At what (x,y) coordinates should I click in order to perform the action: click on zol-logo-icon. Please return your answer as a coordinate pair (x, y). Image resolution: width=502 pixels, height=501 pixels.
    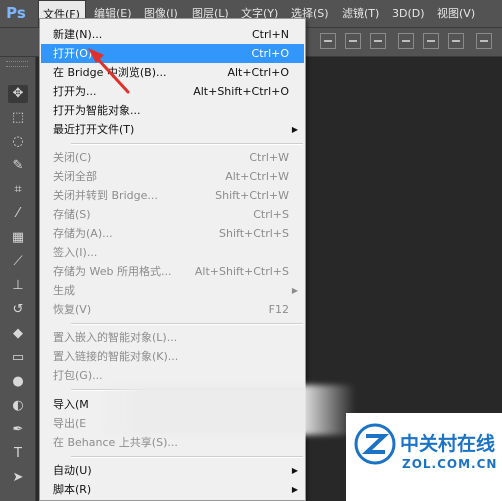
    Looking at the image, I should click on (375, 444).